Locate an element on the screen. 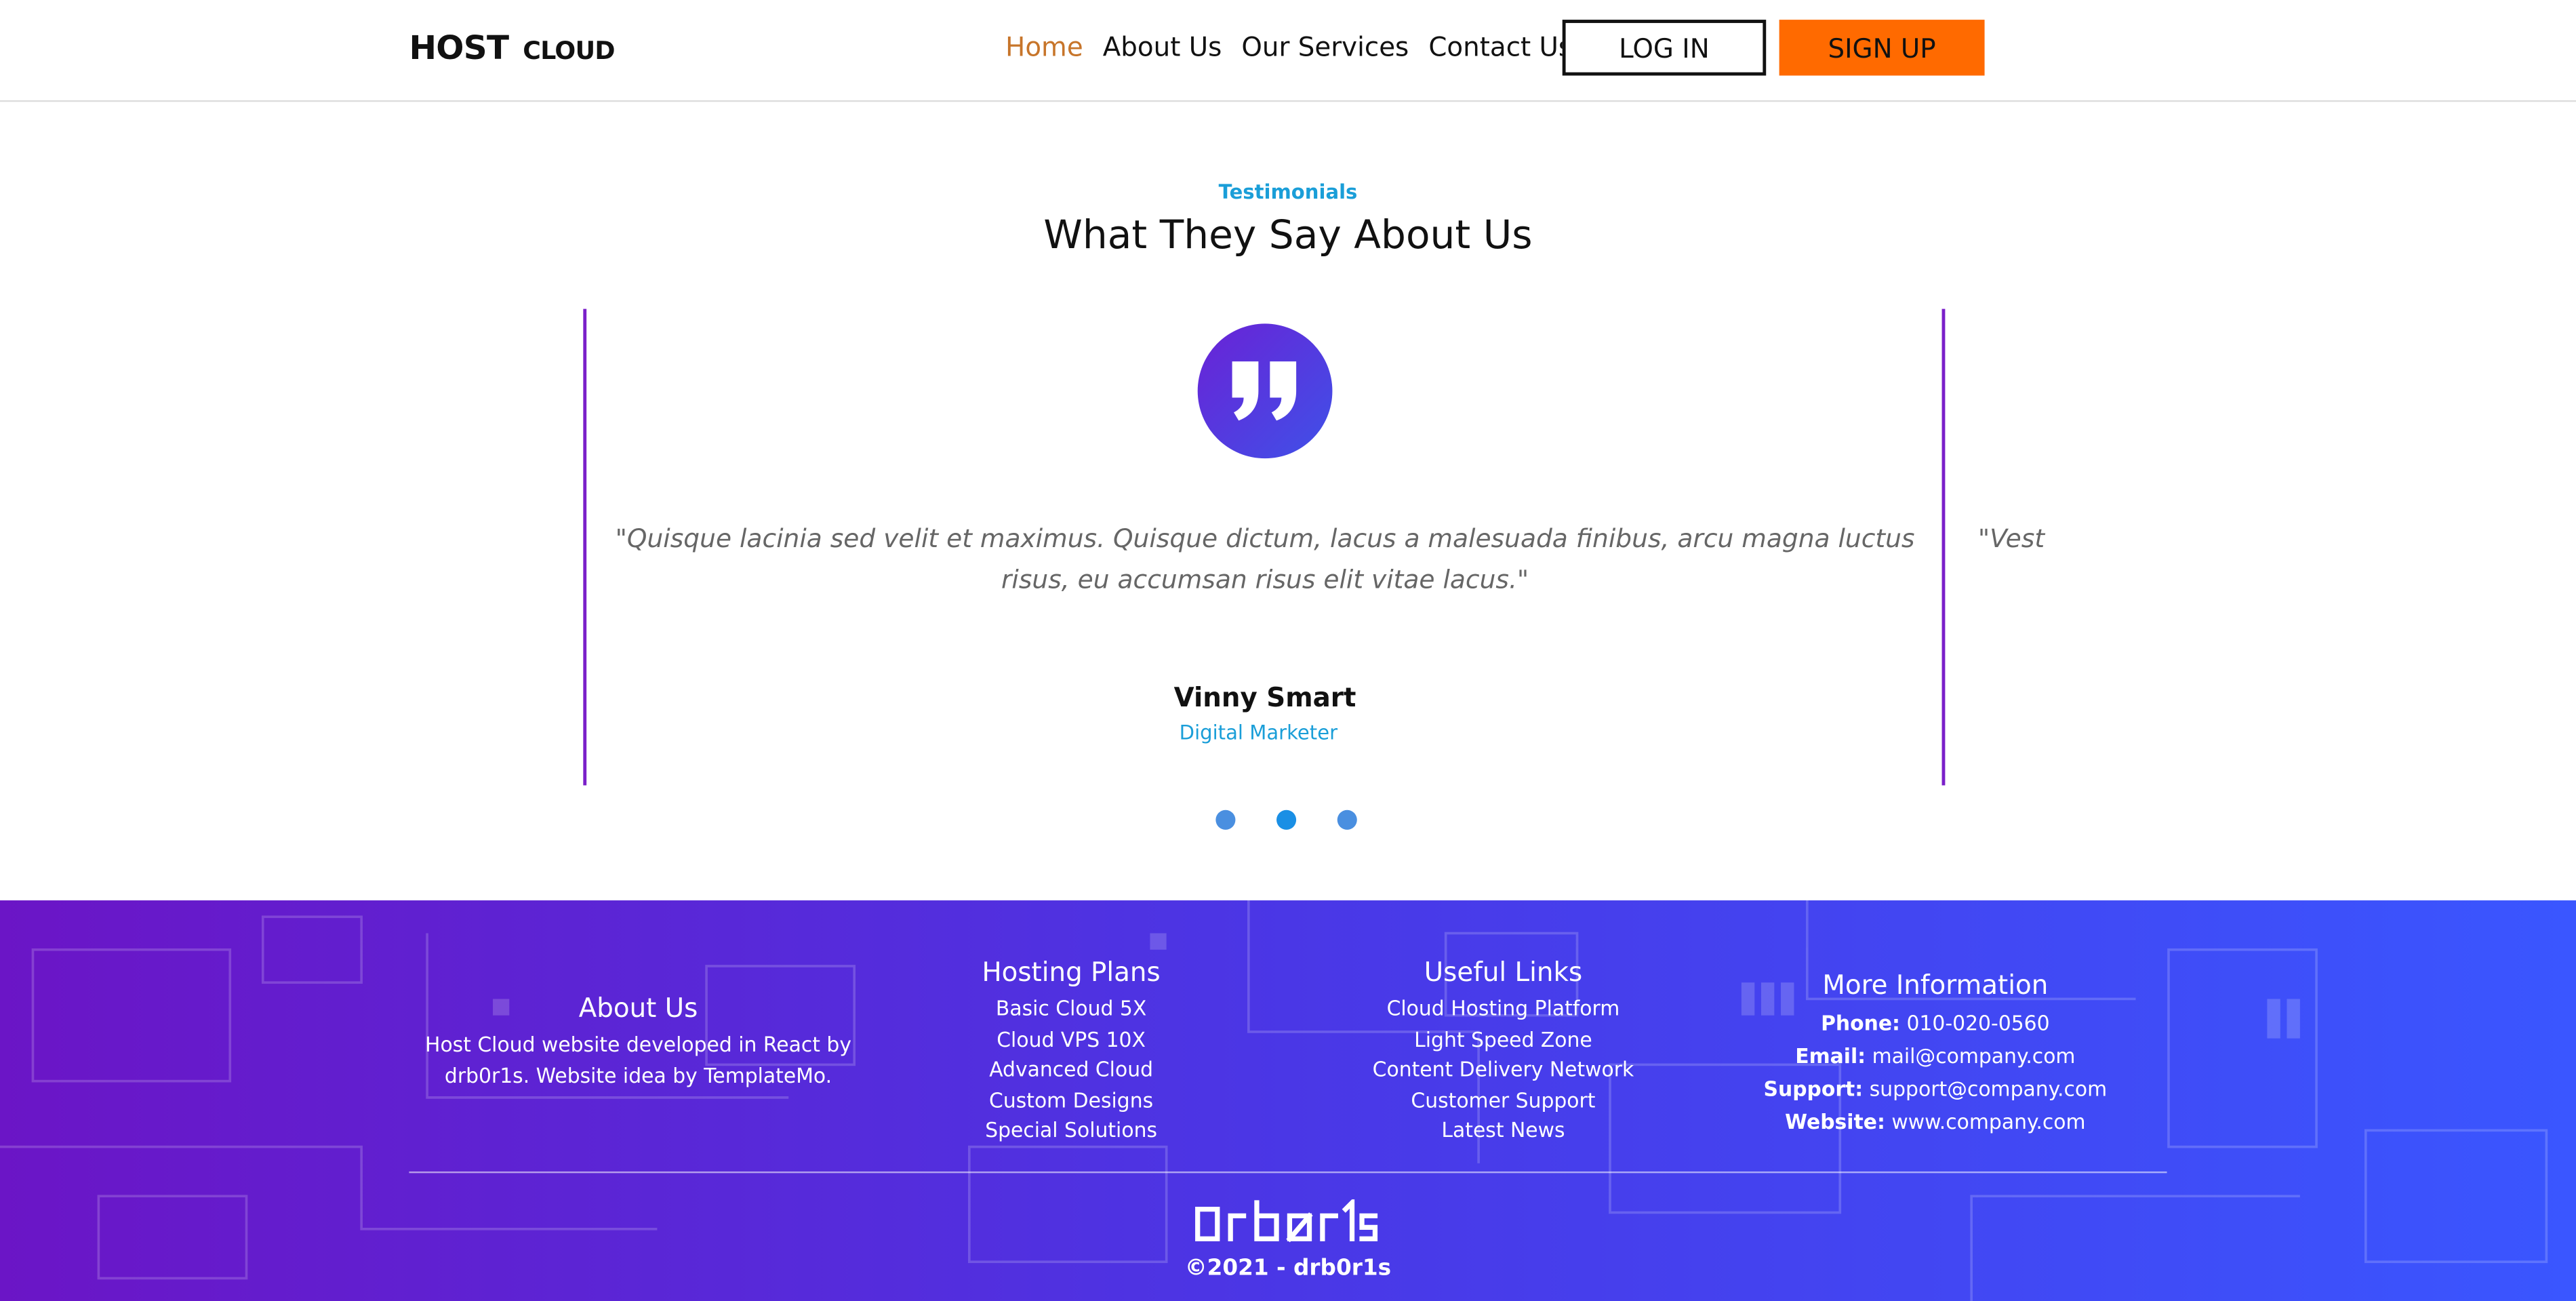 This screenshot has height=1301, width=2576. footer-link: Light Speed Zone is located at coordinates (1503, 1039).